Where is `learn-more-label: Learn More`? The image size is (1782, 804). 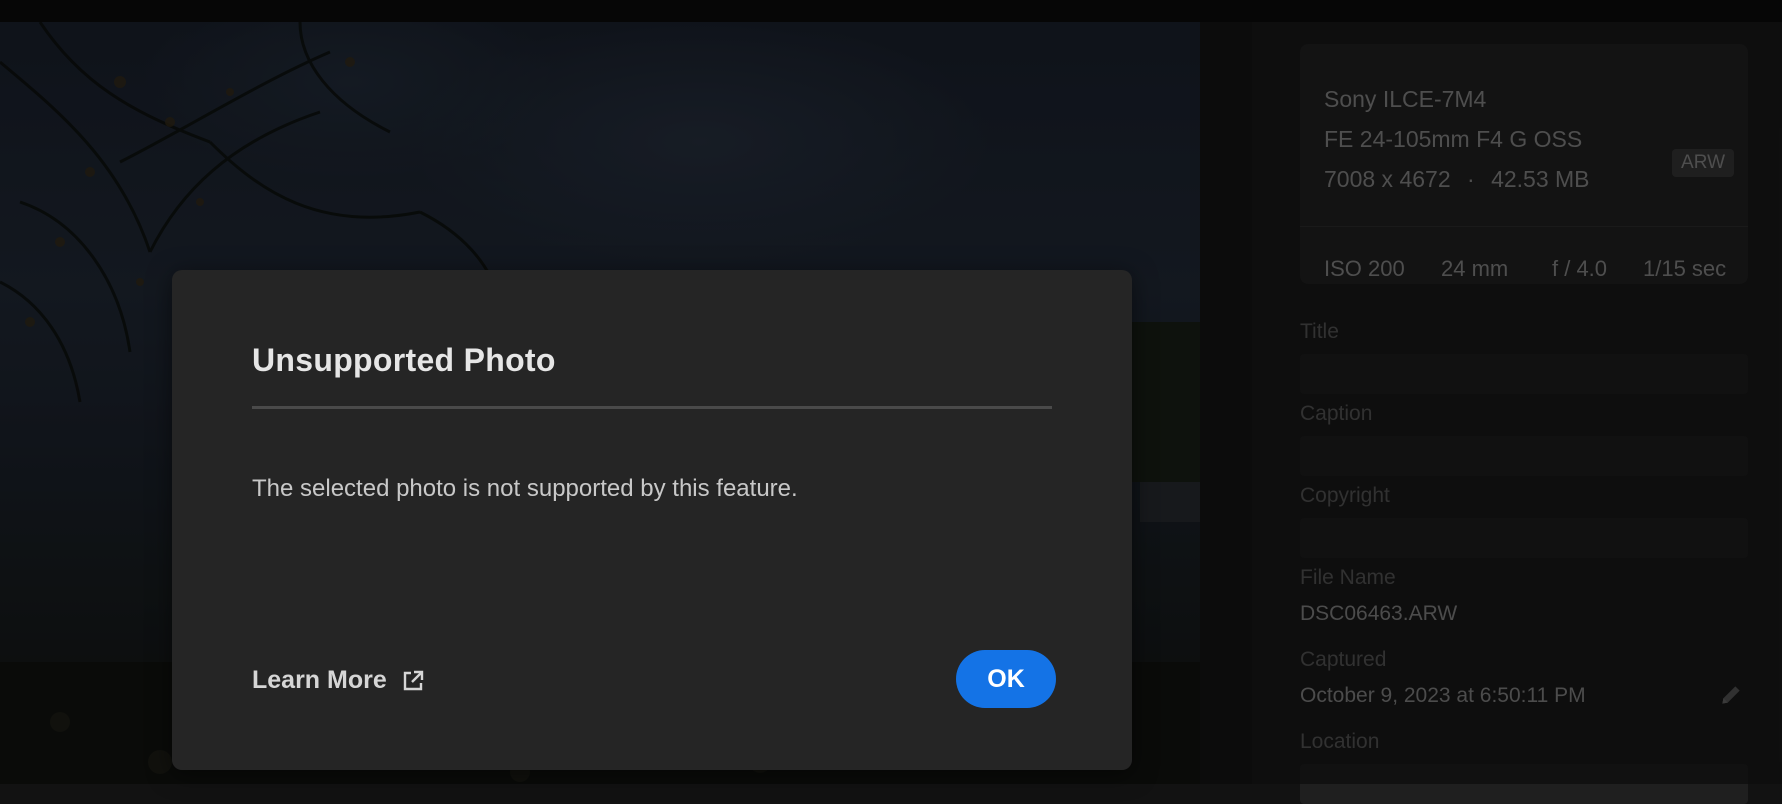 learn-more-label: Learn More is located at coordinates (319, 680).